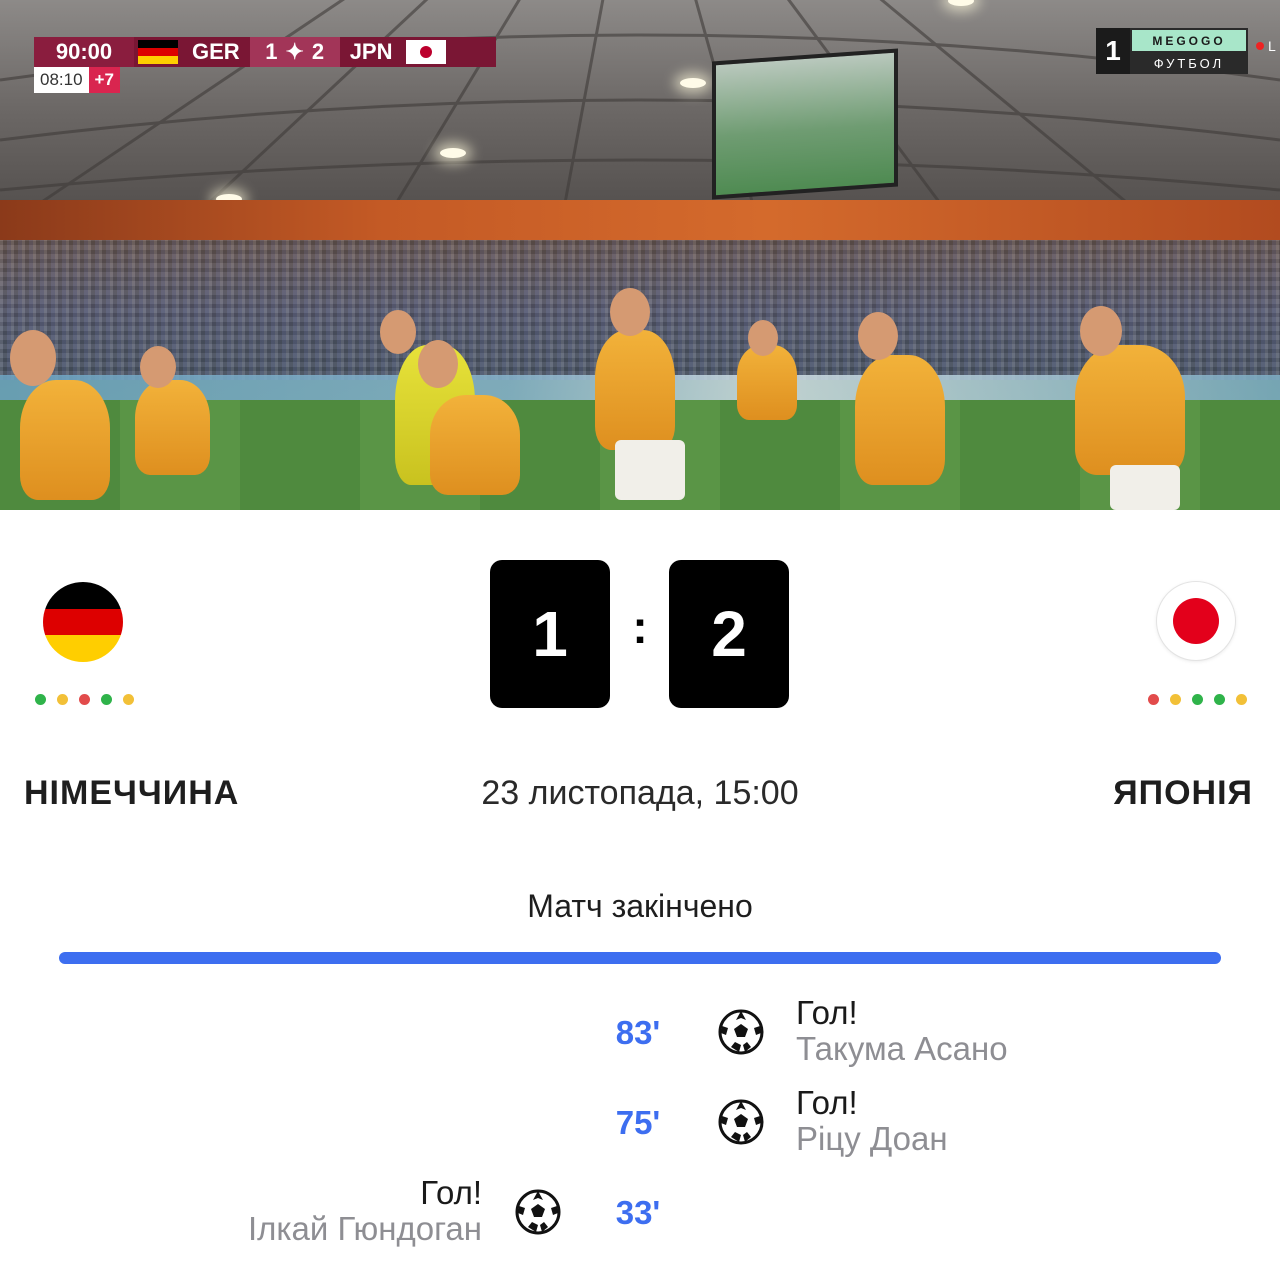  I want to click on scorebug-subline: 08:10 +7, so click(77, 80).